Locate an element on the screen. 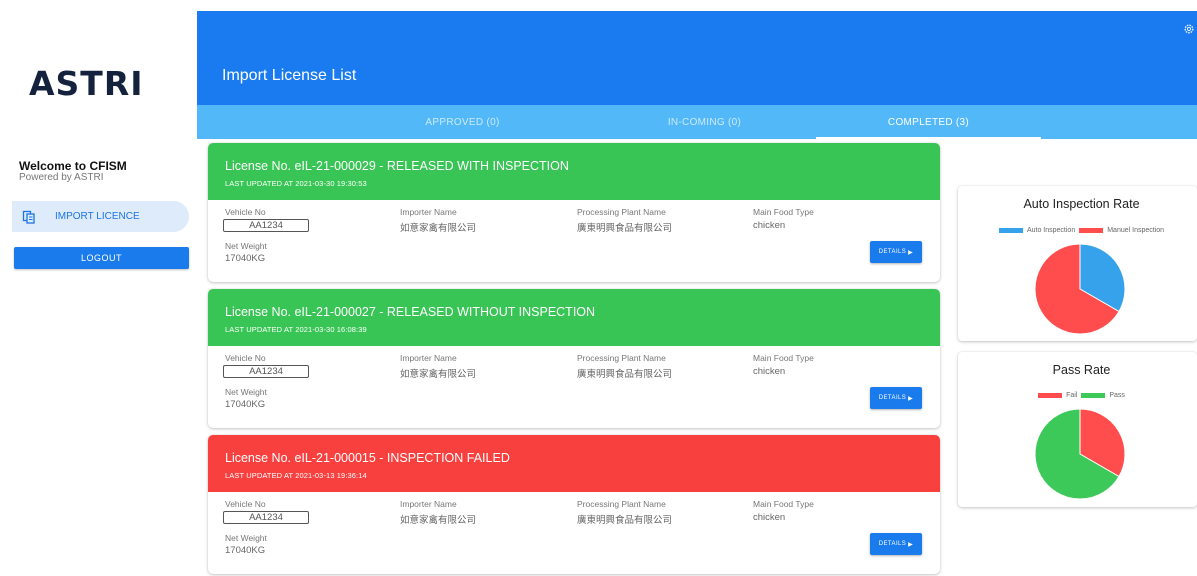  tab-approved: APPROVED (0) is located at coordinates (462, 122).